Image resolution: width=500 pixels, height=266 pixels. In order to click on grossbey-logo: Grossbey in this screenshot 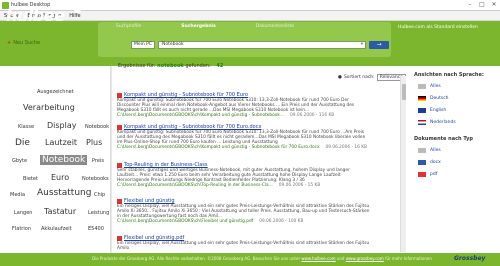, I will do `click(470, 258)`.